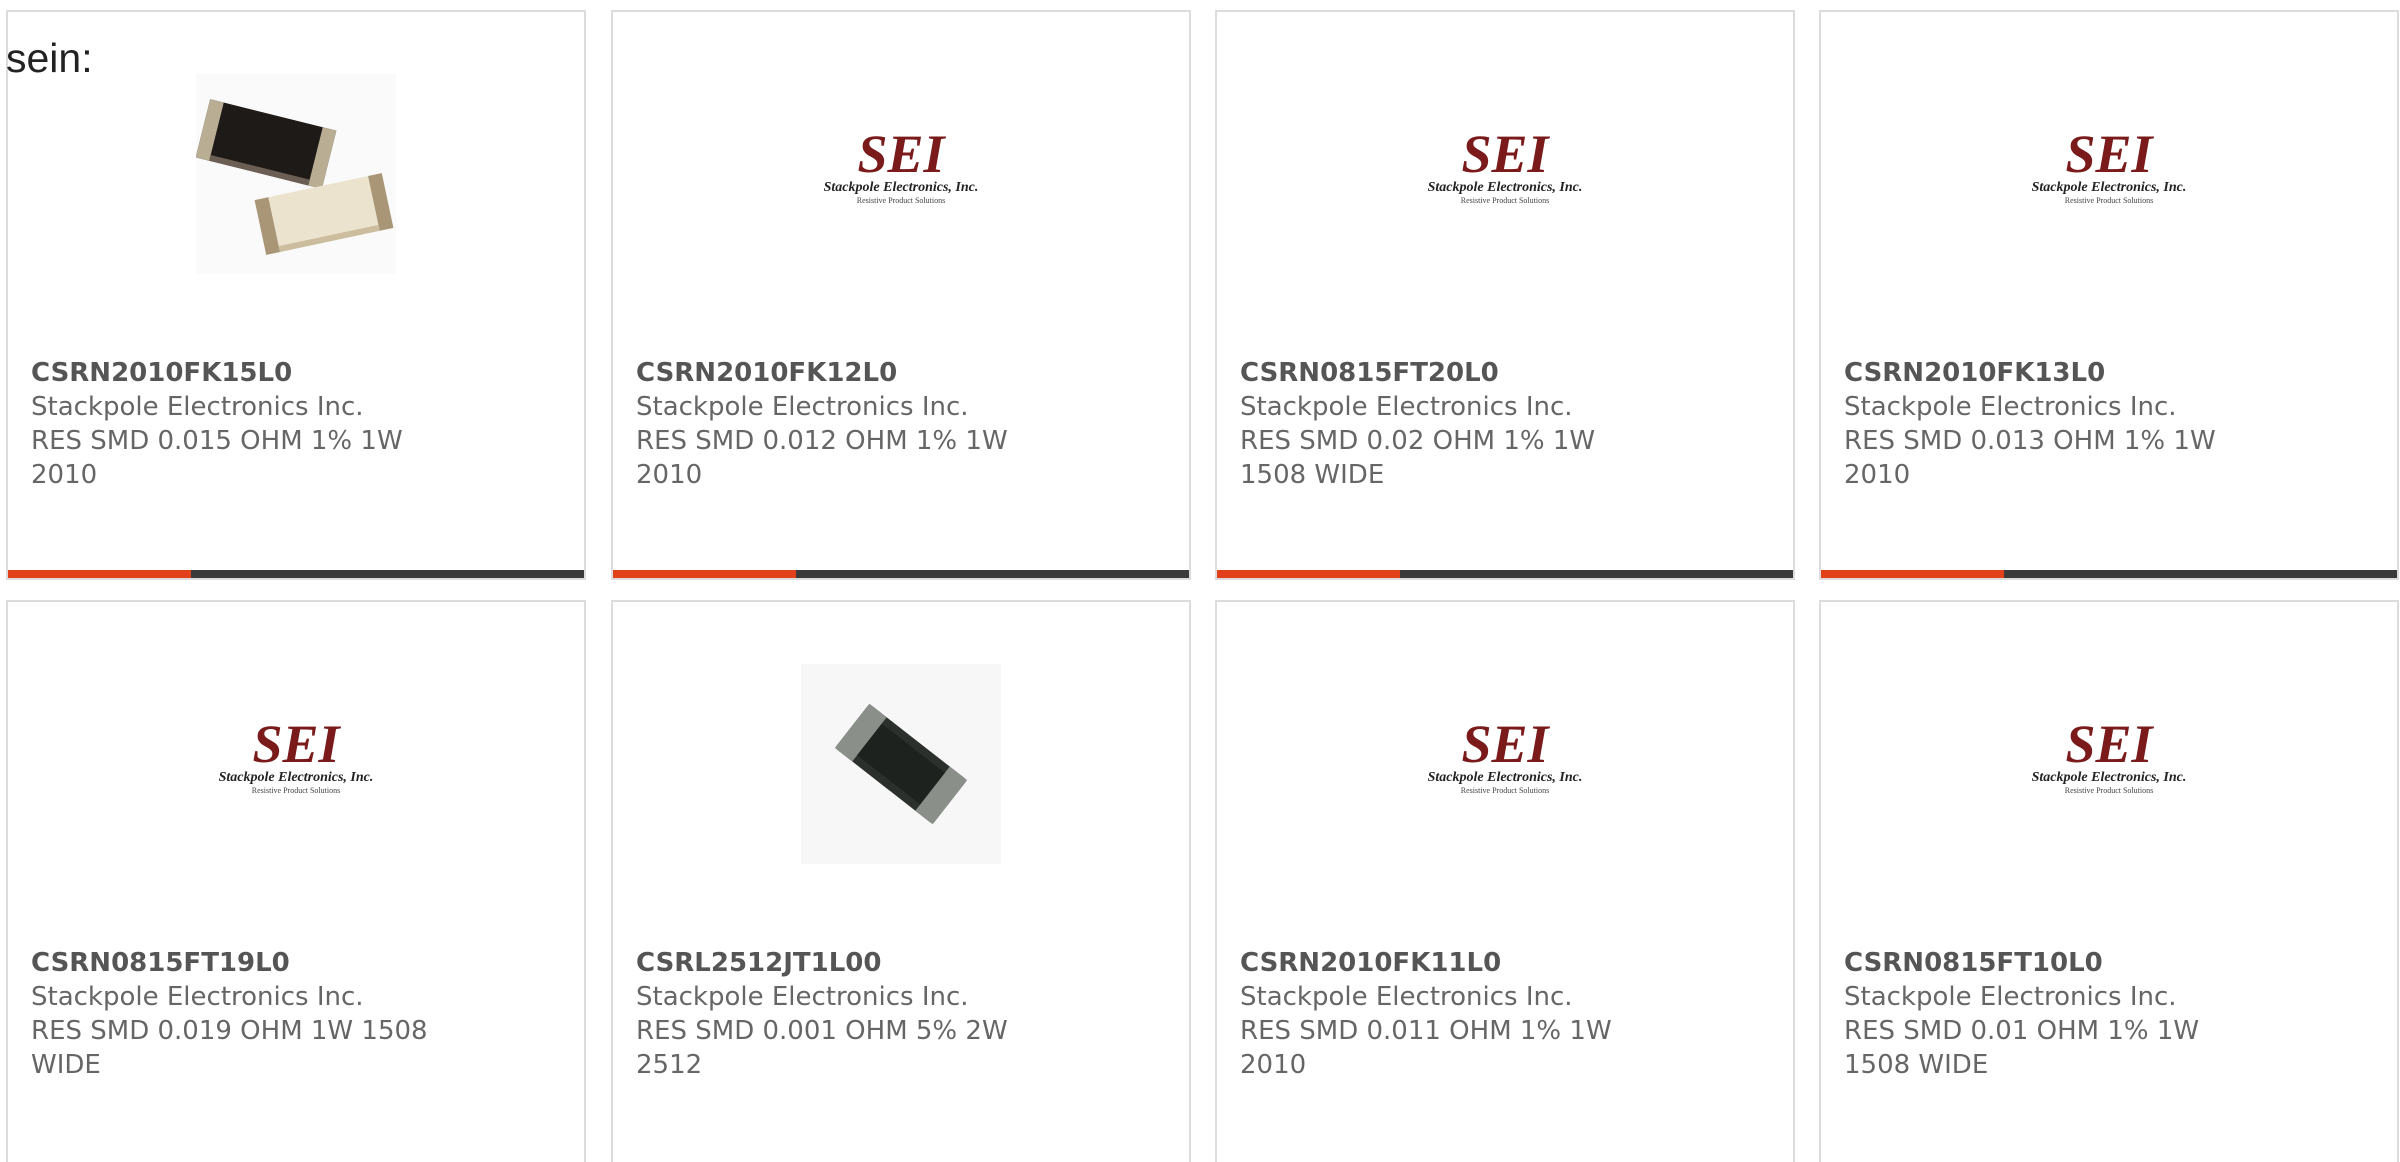  I want to click on description: RES SMD 0.01 OHM 1% 1W 1508 WIDE, so click(2022, 1048).